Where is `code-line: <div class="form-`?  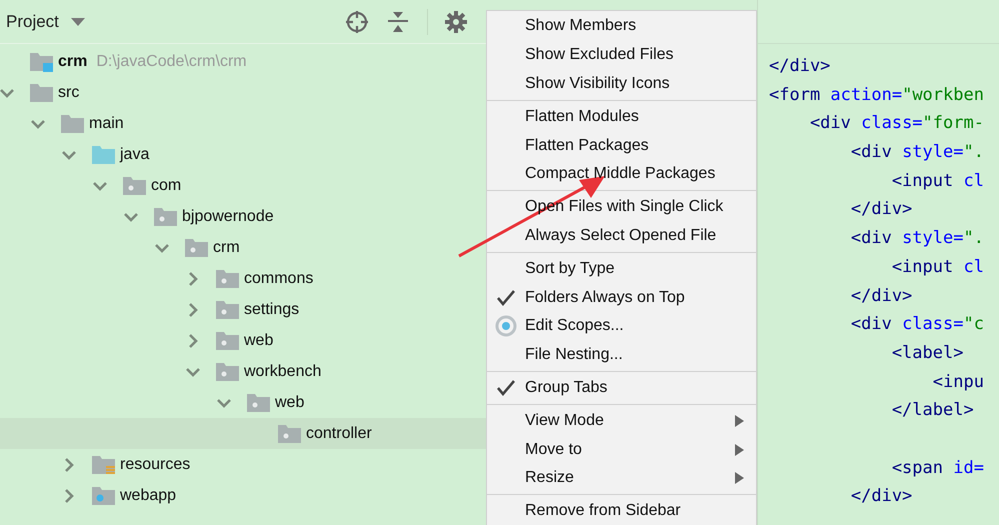
code-line: <div class="form- is located at coordinates (896, 124).